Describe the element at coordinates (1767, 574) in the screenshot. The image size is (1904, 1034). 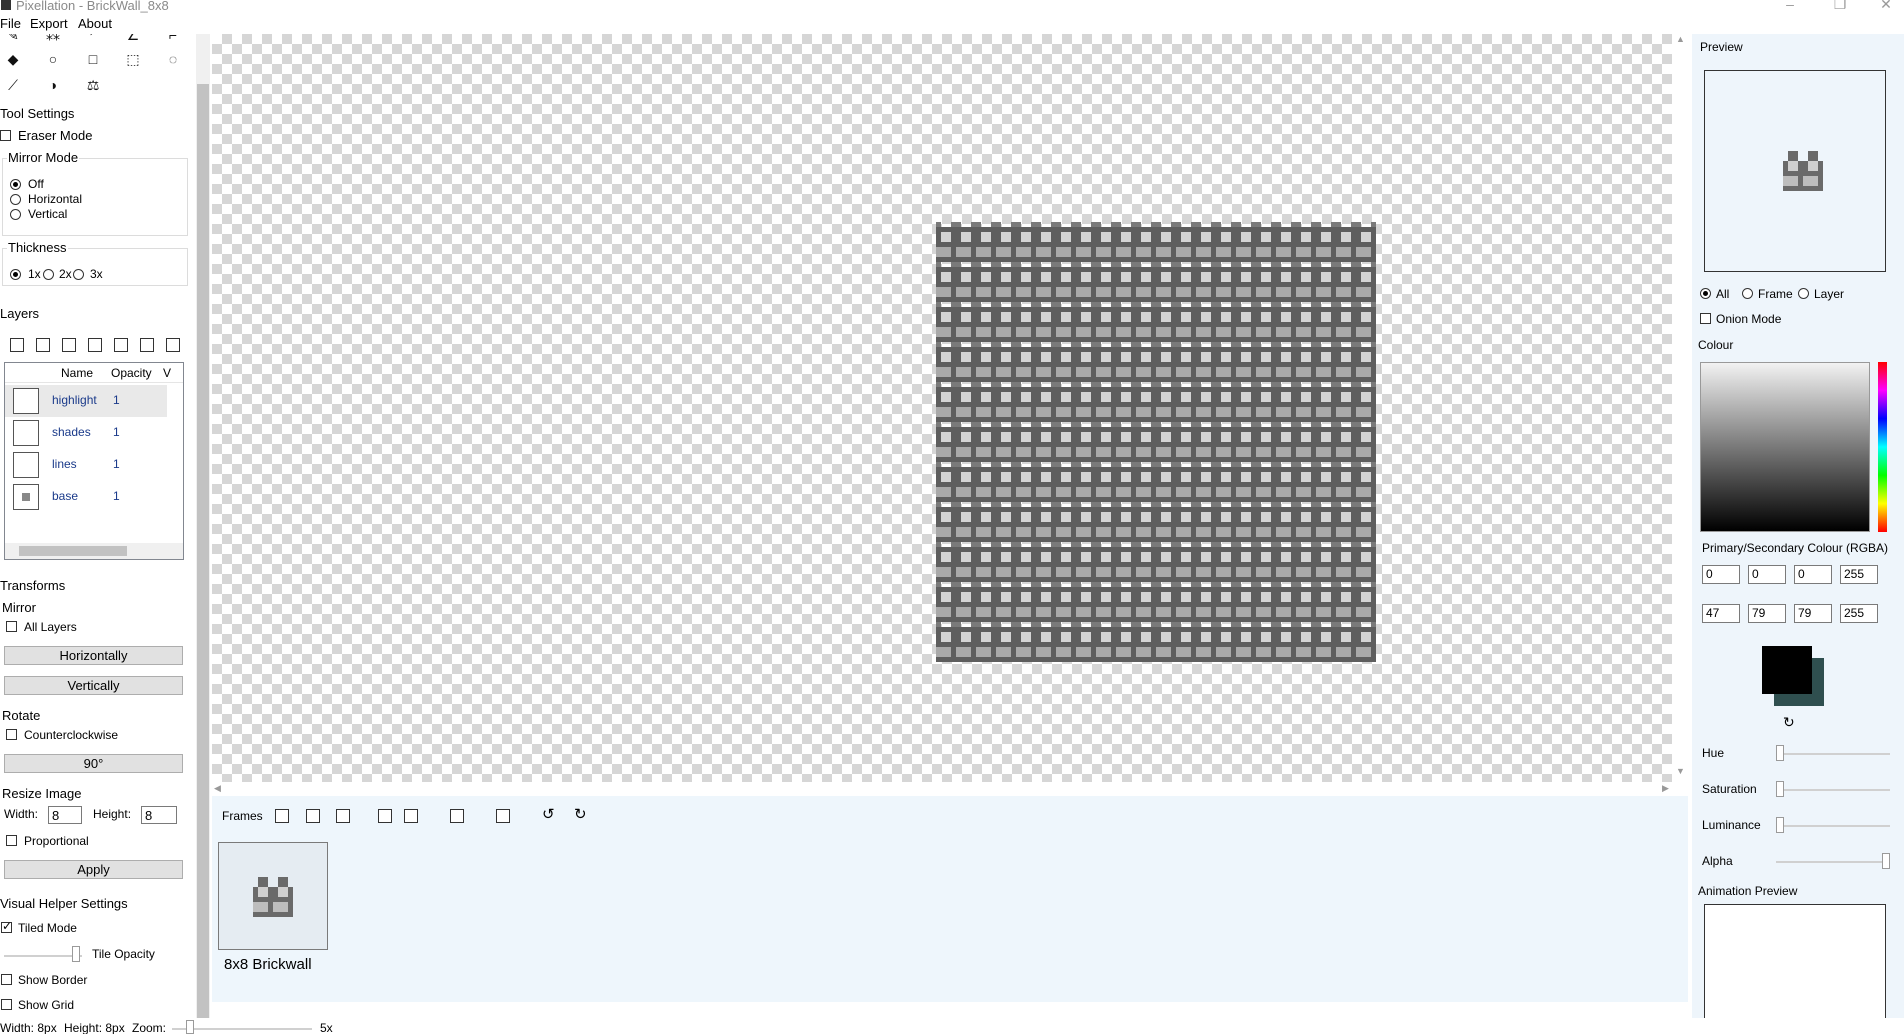
I see `primary-g-input: 0` at that location.